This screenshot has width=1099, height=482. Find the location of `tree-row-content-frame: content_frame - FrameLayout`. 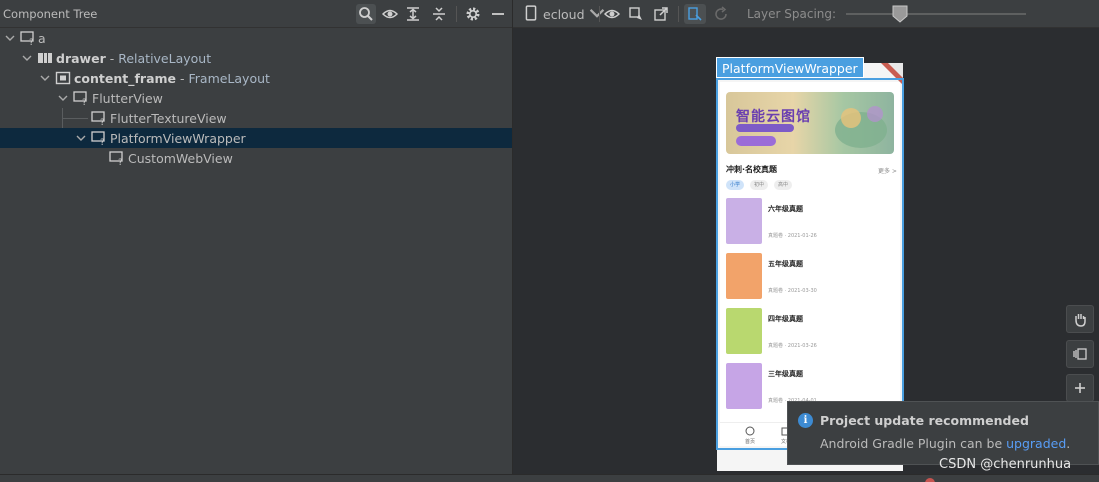

tree-row-content-frame: content_frame - FrameLayout is located at coordinates (256, 78).